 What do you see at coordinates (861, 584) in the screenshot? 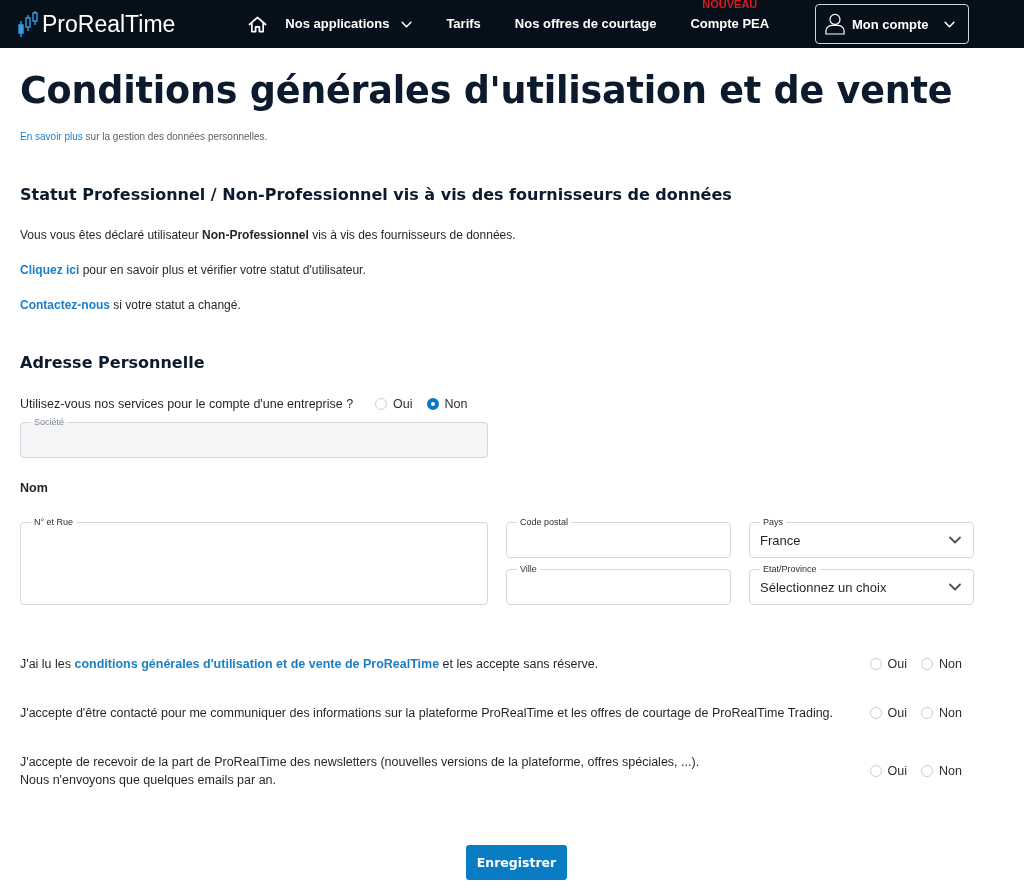
I see `select-field: Etat/Province Sélectionnez un choix` at bounding box center [861, 584].